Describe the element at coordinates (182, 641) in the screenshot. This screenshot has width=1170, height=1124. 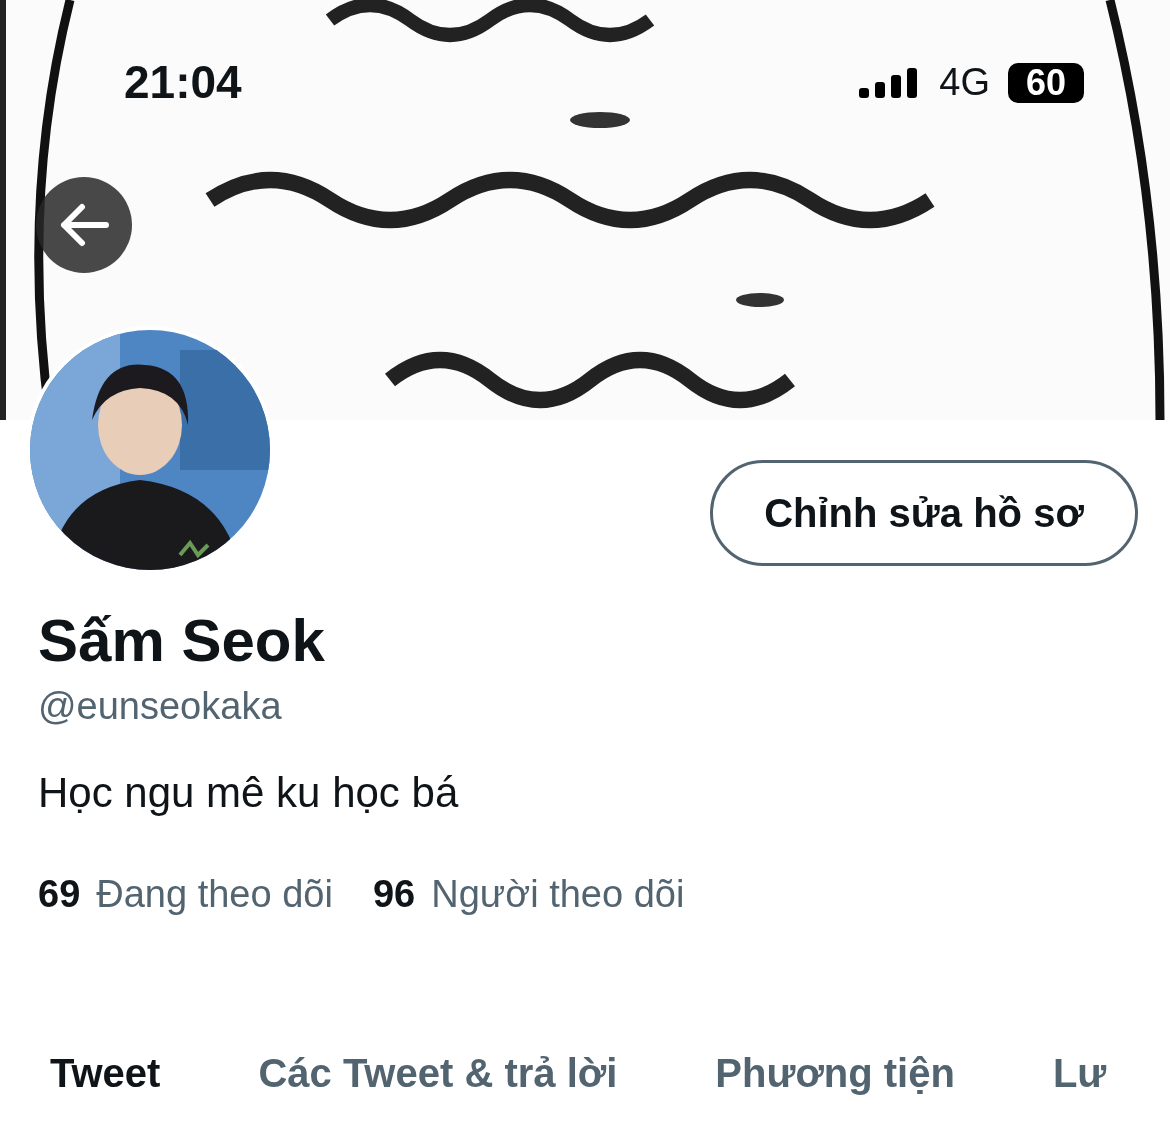
I see `profile-name: Sấm Seok` at that location.